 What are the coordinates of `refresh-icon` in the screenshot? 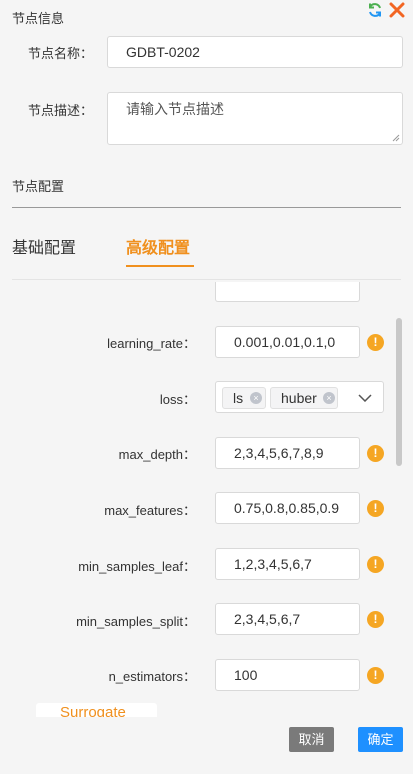 It's located at (375, 10).